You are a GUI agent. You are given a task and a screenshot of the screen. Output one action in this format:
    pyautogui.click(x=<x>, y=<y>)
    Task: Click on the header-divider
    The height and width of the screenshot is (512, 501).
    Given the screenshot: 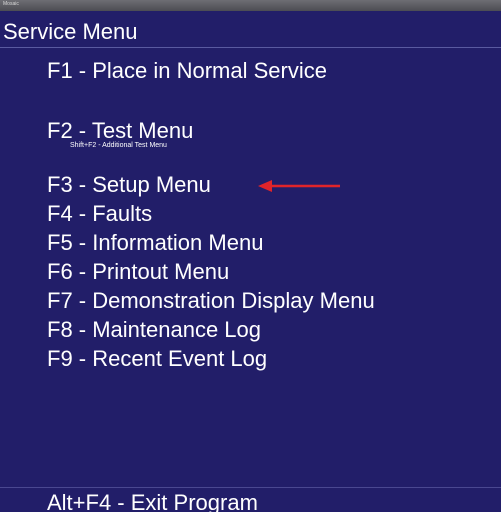 What is the action you would take?
    pyautogui.click(x=250, y=47)
    